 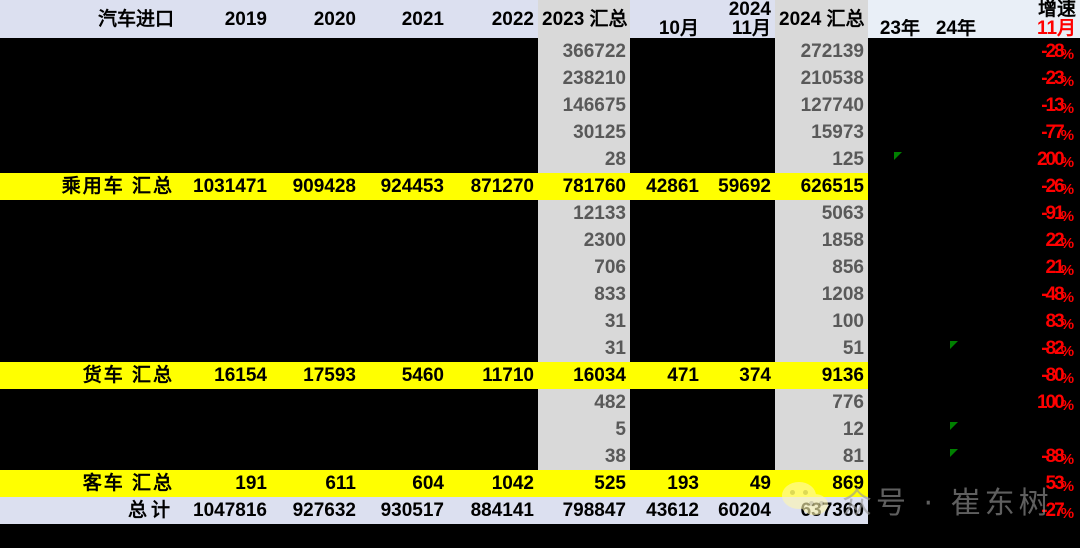 What do you see at coordinates (584, 78) in the screenshot?
I see `cell-2023-total: 238210` at bounding box center [584, 78].